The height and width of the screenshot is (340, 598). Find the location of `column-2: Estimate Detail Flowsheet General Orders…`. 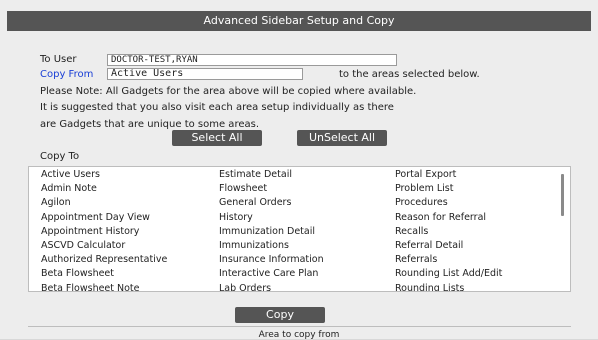

column-2: Estimate Detail Flowsheet General Orders… is located at coordinates (271, 230).